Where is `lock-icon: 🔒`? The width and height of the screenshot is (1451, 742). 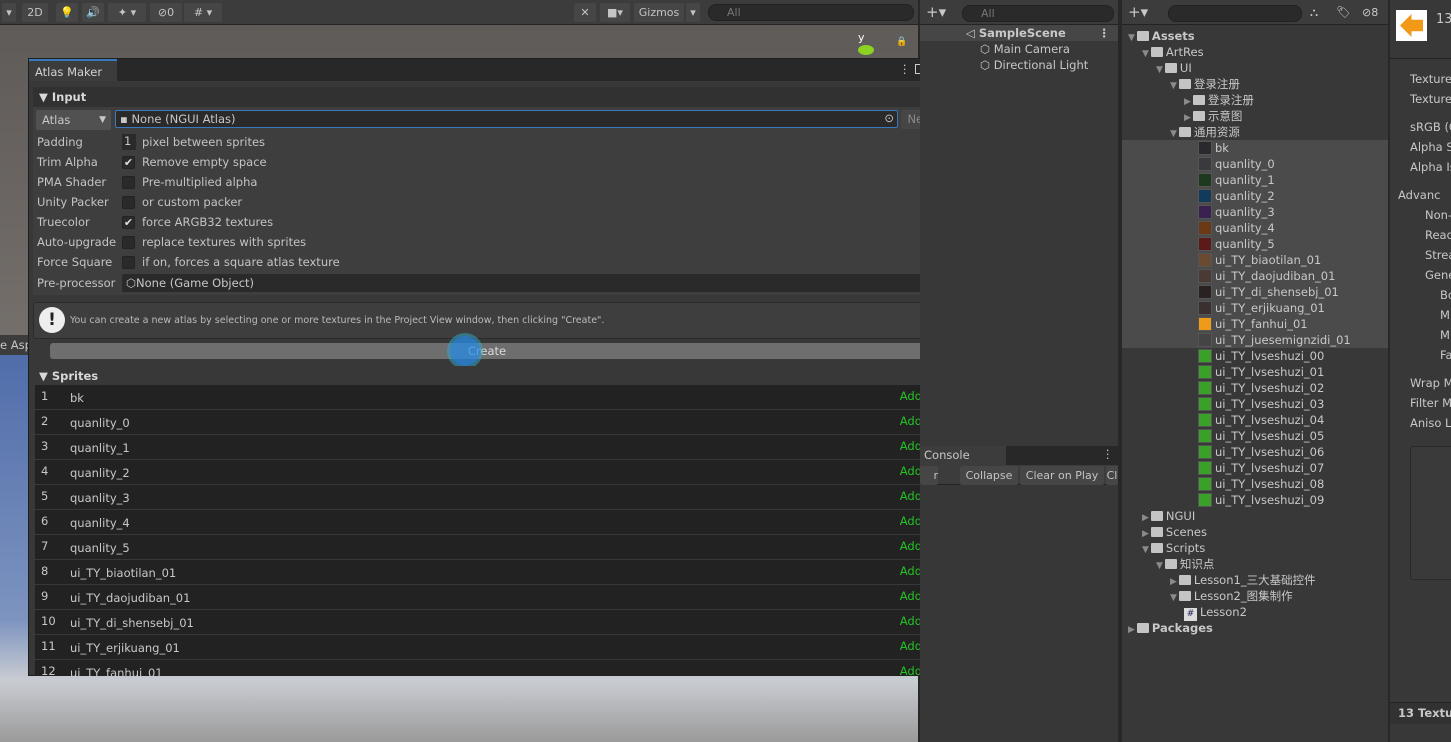 lock-icon: 🔒 is located at coordinates (901, 42).